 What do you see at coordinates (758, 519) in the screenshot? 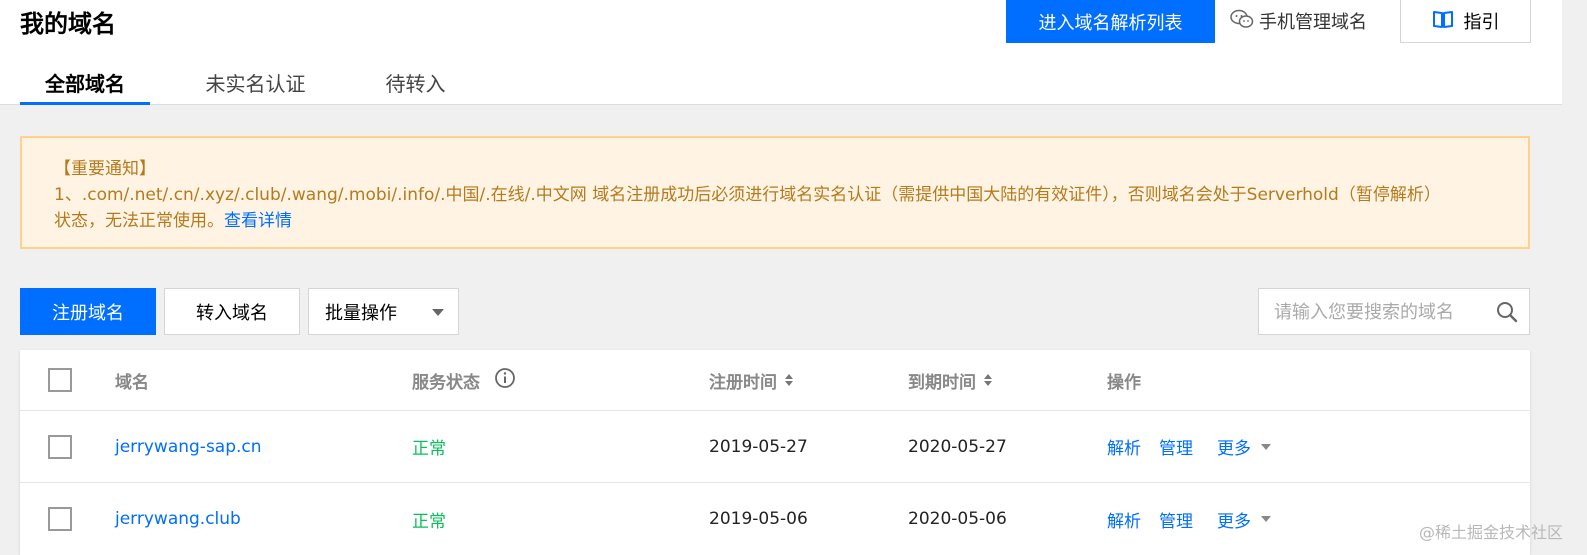
I see `reg-date: 2019-05-06` at bounding box center [758, 519].